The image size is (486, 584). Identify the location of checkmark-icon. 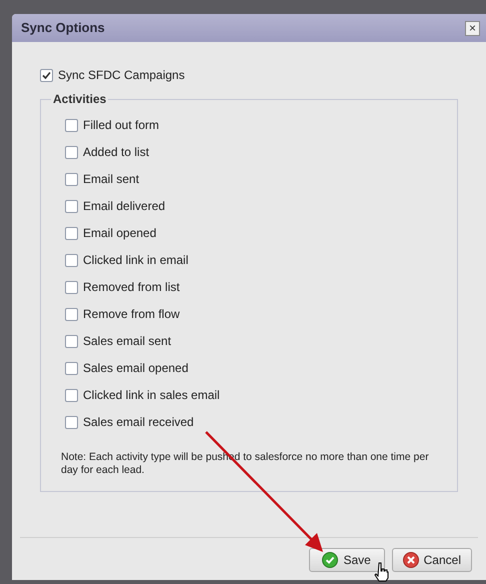
(46, 75).